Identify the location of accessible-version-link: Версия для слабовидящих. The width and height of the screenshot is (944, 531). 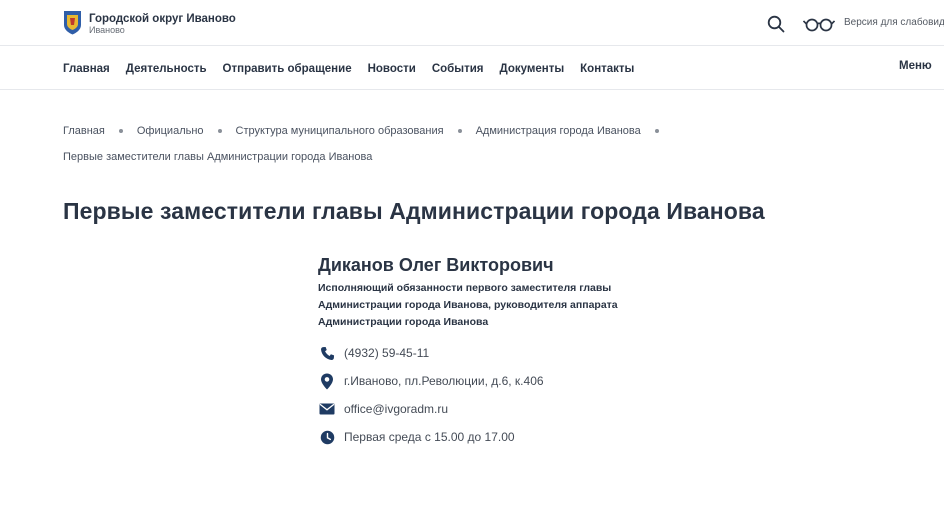
(894, 22).